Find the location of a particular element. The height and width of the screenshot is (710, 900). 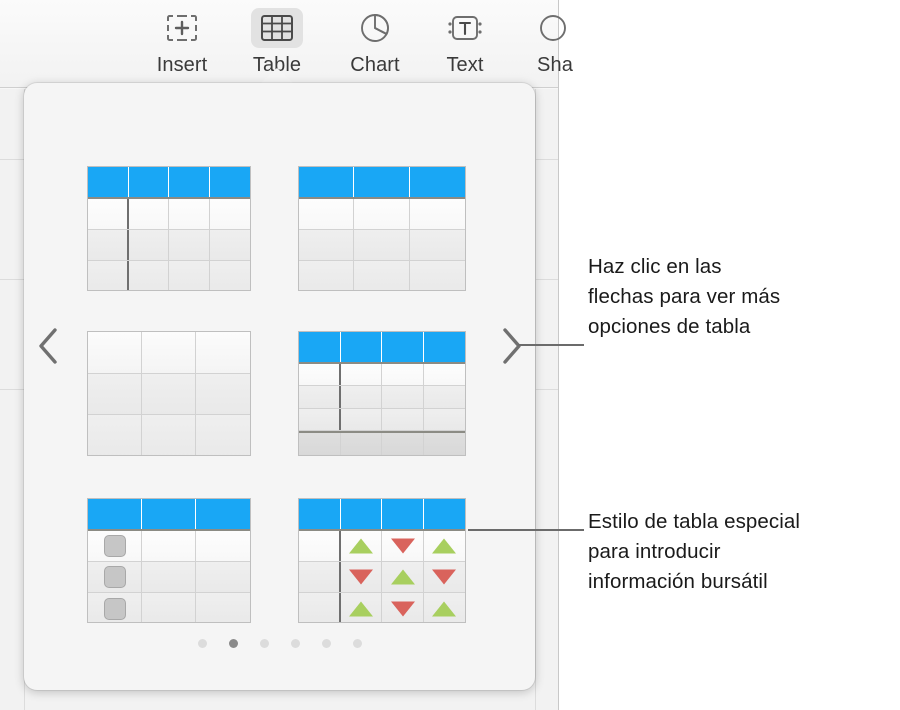

chevron-right-icon is located at coordinates (512, 346).